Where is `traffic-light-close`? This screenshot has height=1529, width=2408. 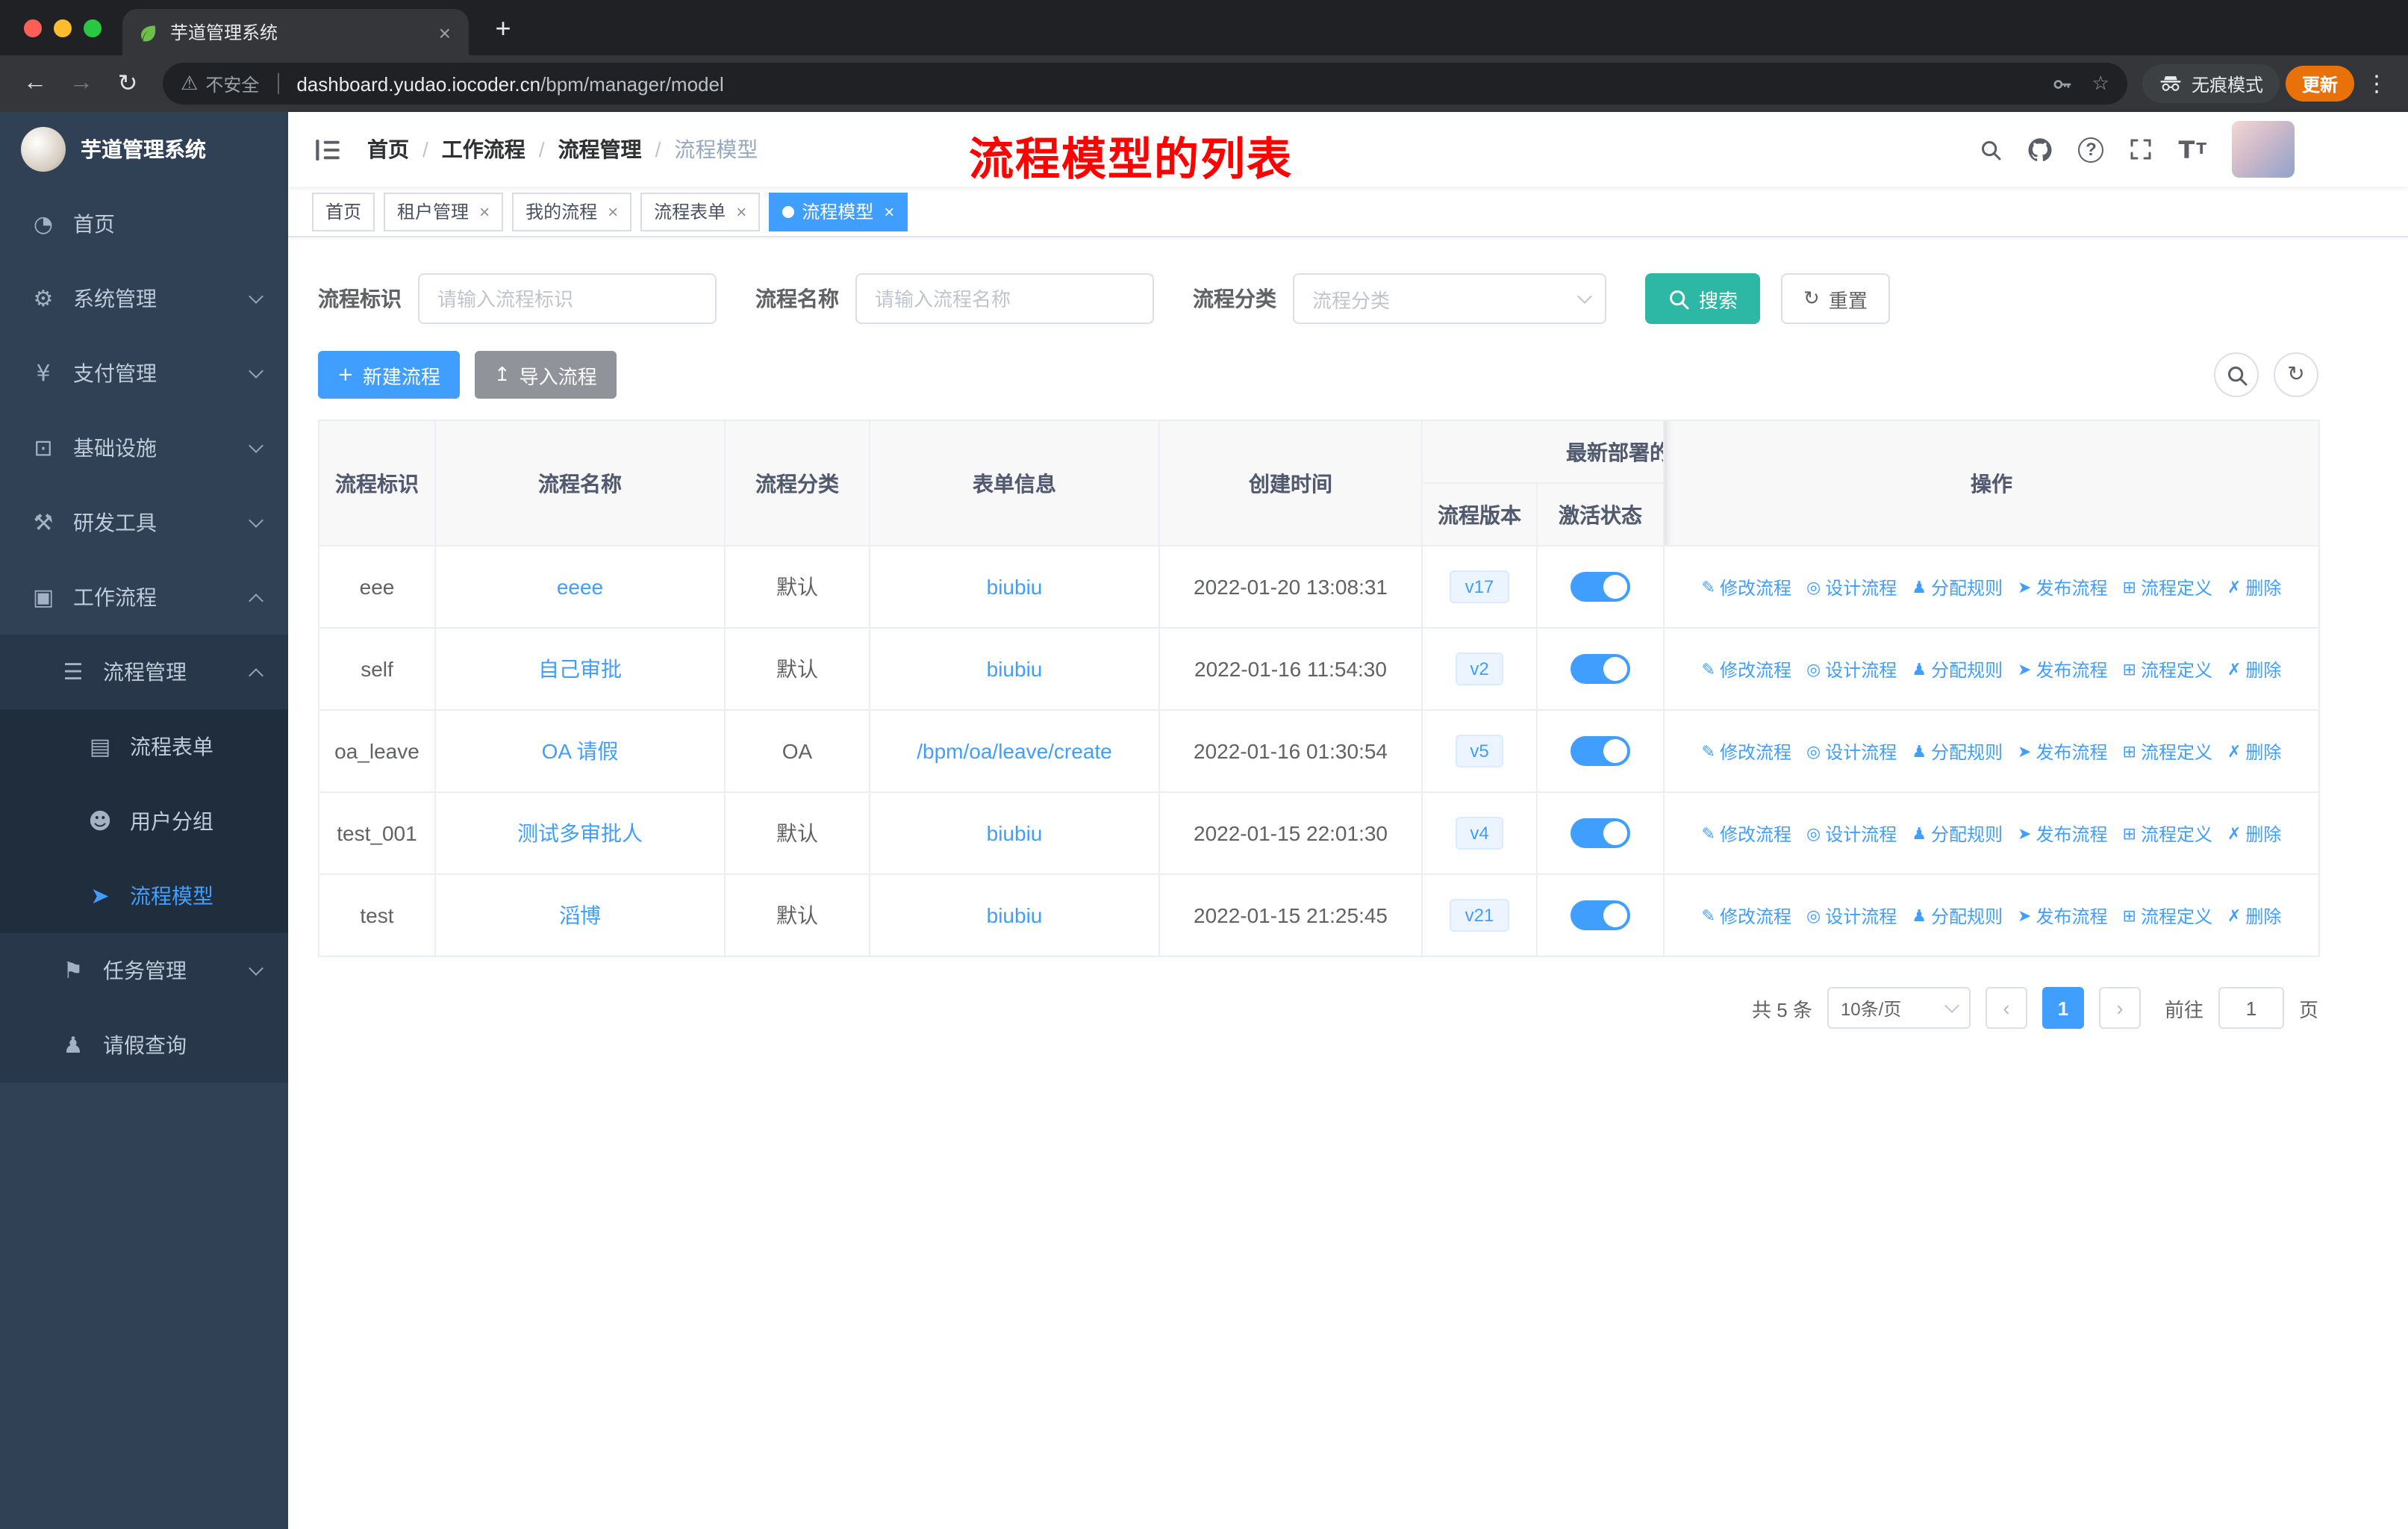 traffic-light-close is located at coordinates (33, 28).